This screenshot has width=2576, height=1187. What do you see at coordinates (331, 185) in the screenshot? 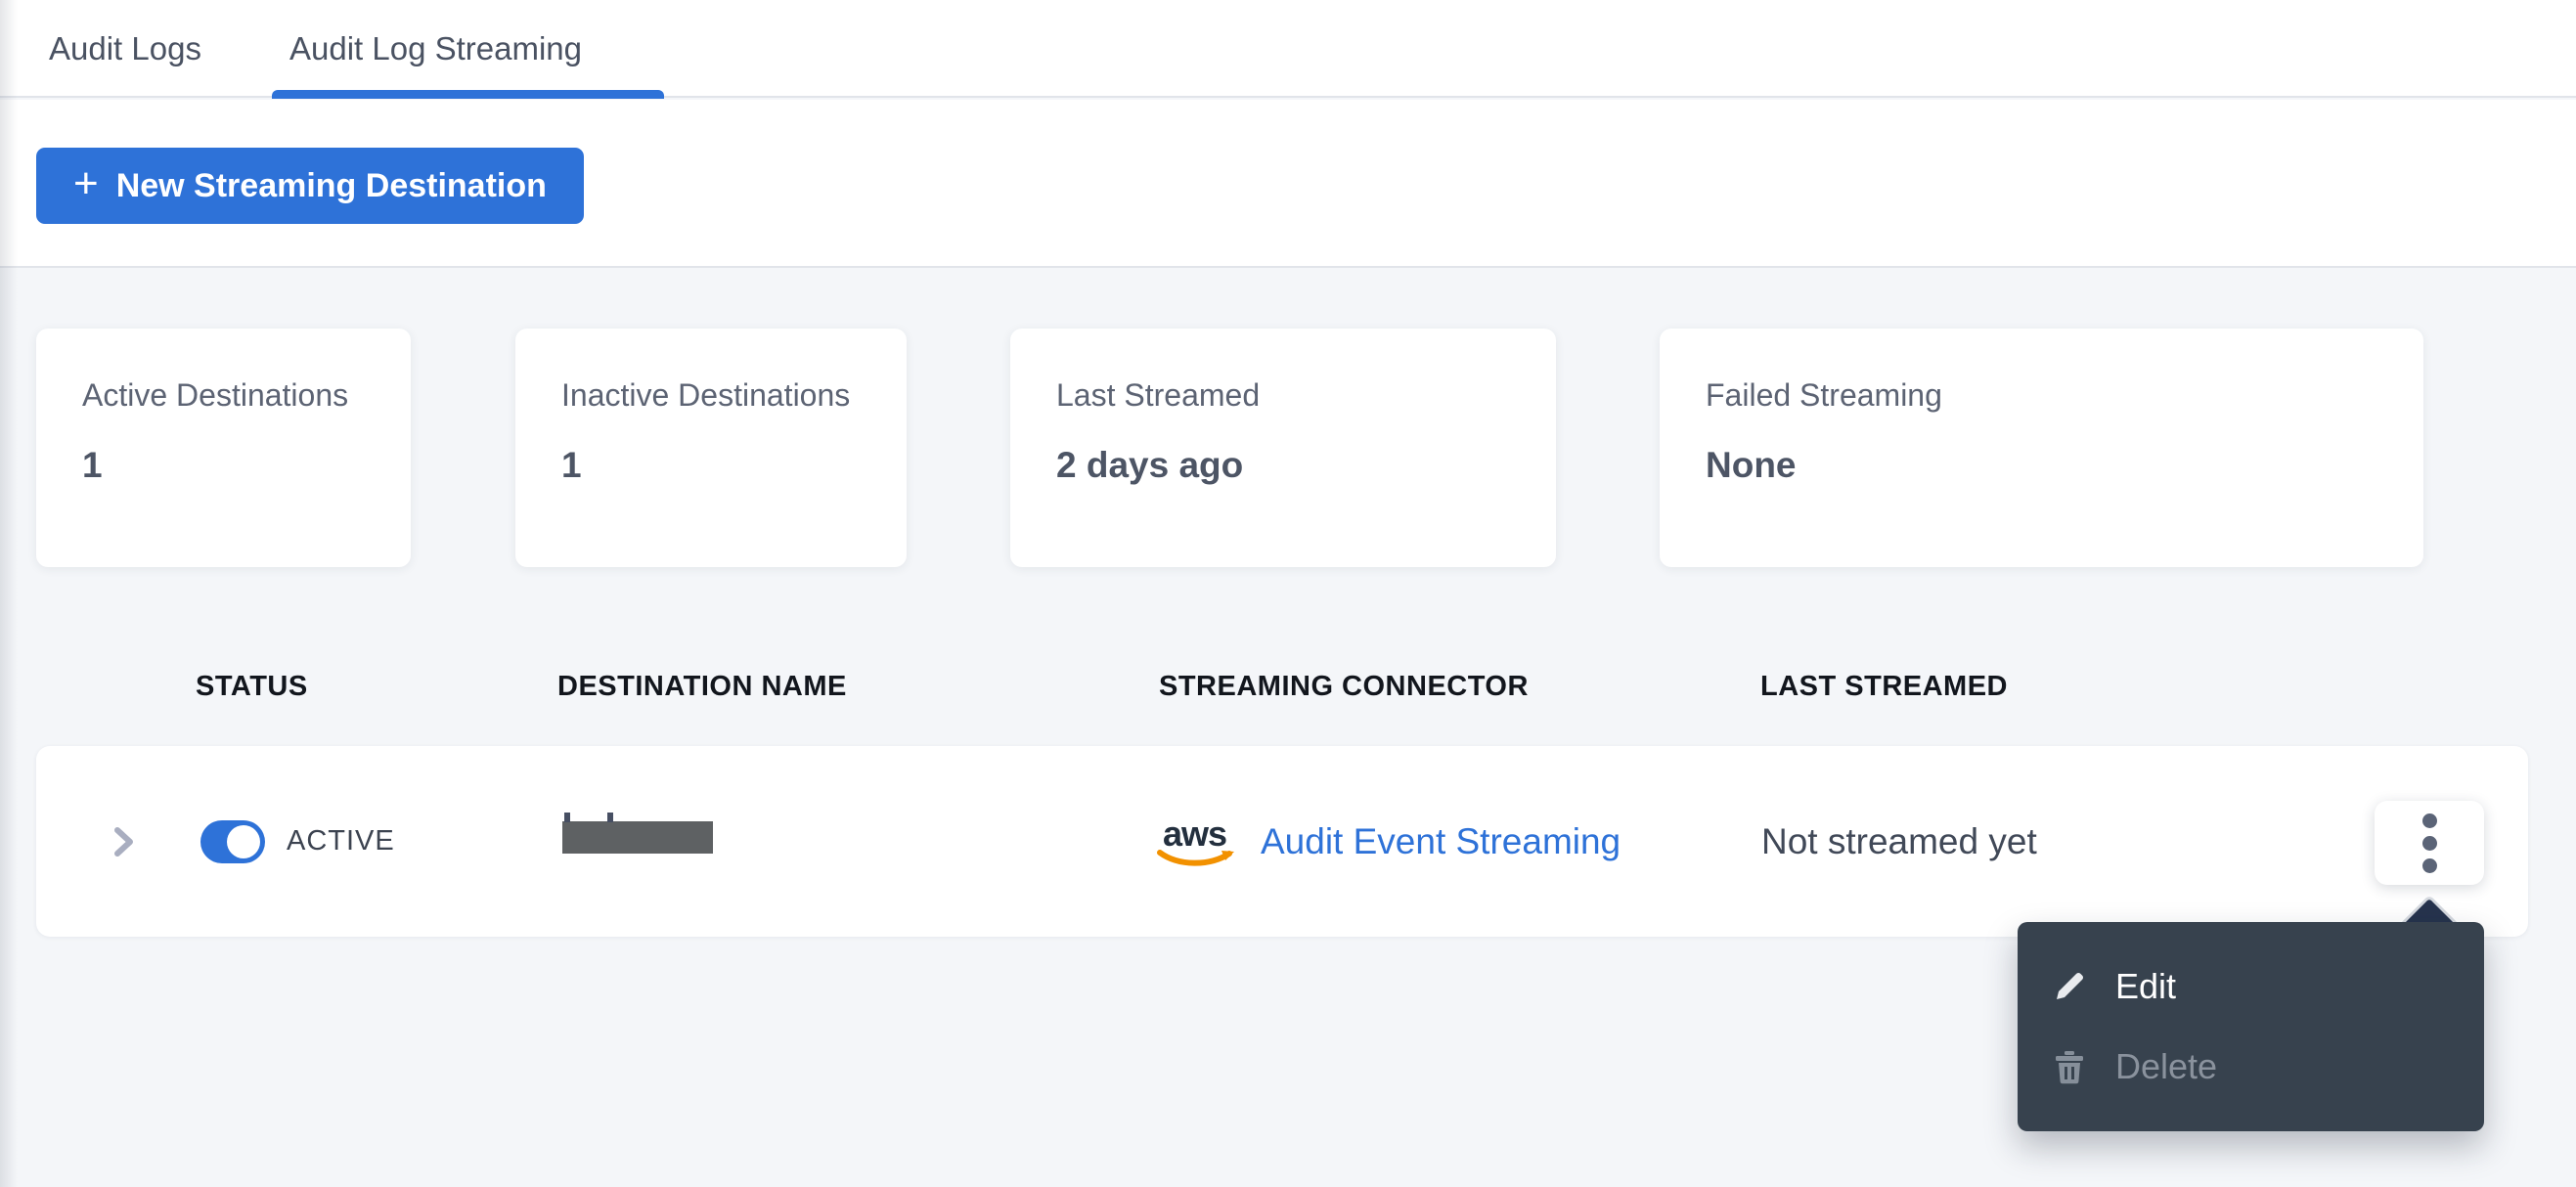
I see `new-streaming-destination-label: New Streaming Destination` at bounding box center [331, 185].